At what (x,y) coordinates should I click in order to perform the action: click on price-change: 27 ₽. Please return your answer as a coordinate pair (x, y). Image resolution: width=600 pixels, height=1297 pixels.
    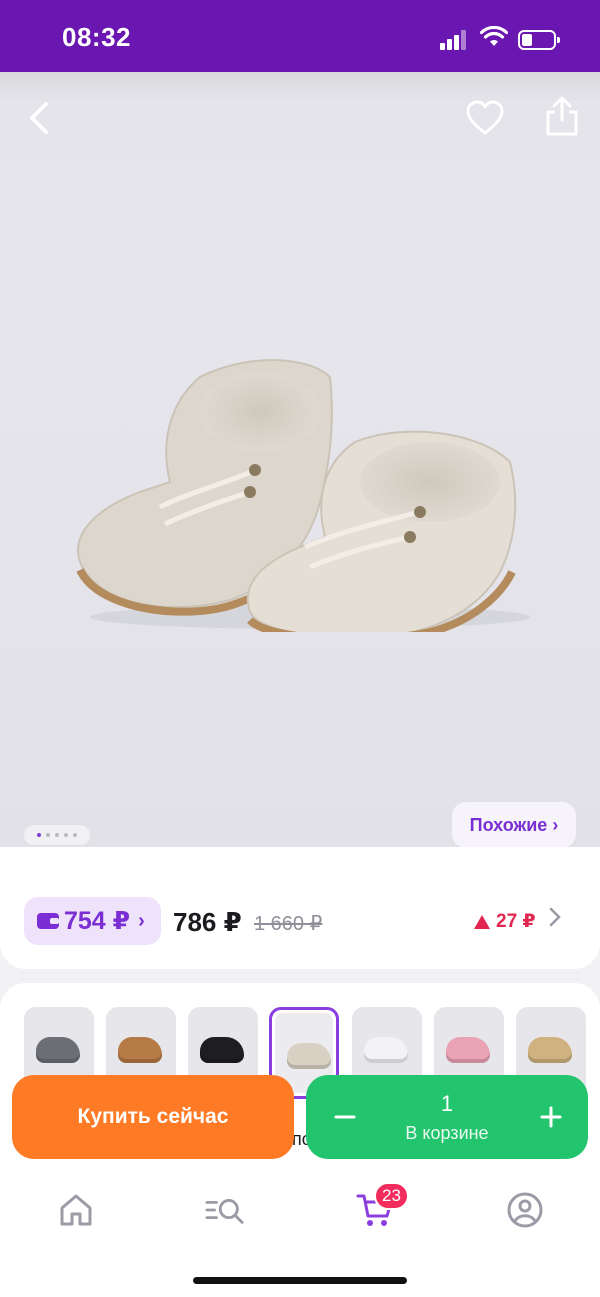
    Looking at the image, I should click on (505, 921).